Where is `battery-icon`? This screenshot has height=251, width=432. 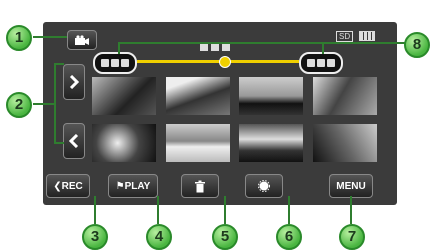 battery-icon is located at coordinates (367, 36).